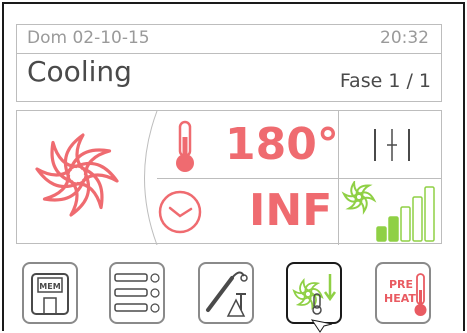 The height and width of the screenshot is (333, 467). What do you see at coordinates (49, 286) in the screenshot?
I see `mem-label: MEM` at bounding box center [49, 286].